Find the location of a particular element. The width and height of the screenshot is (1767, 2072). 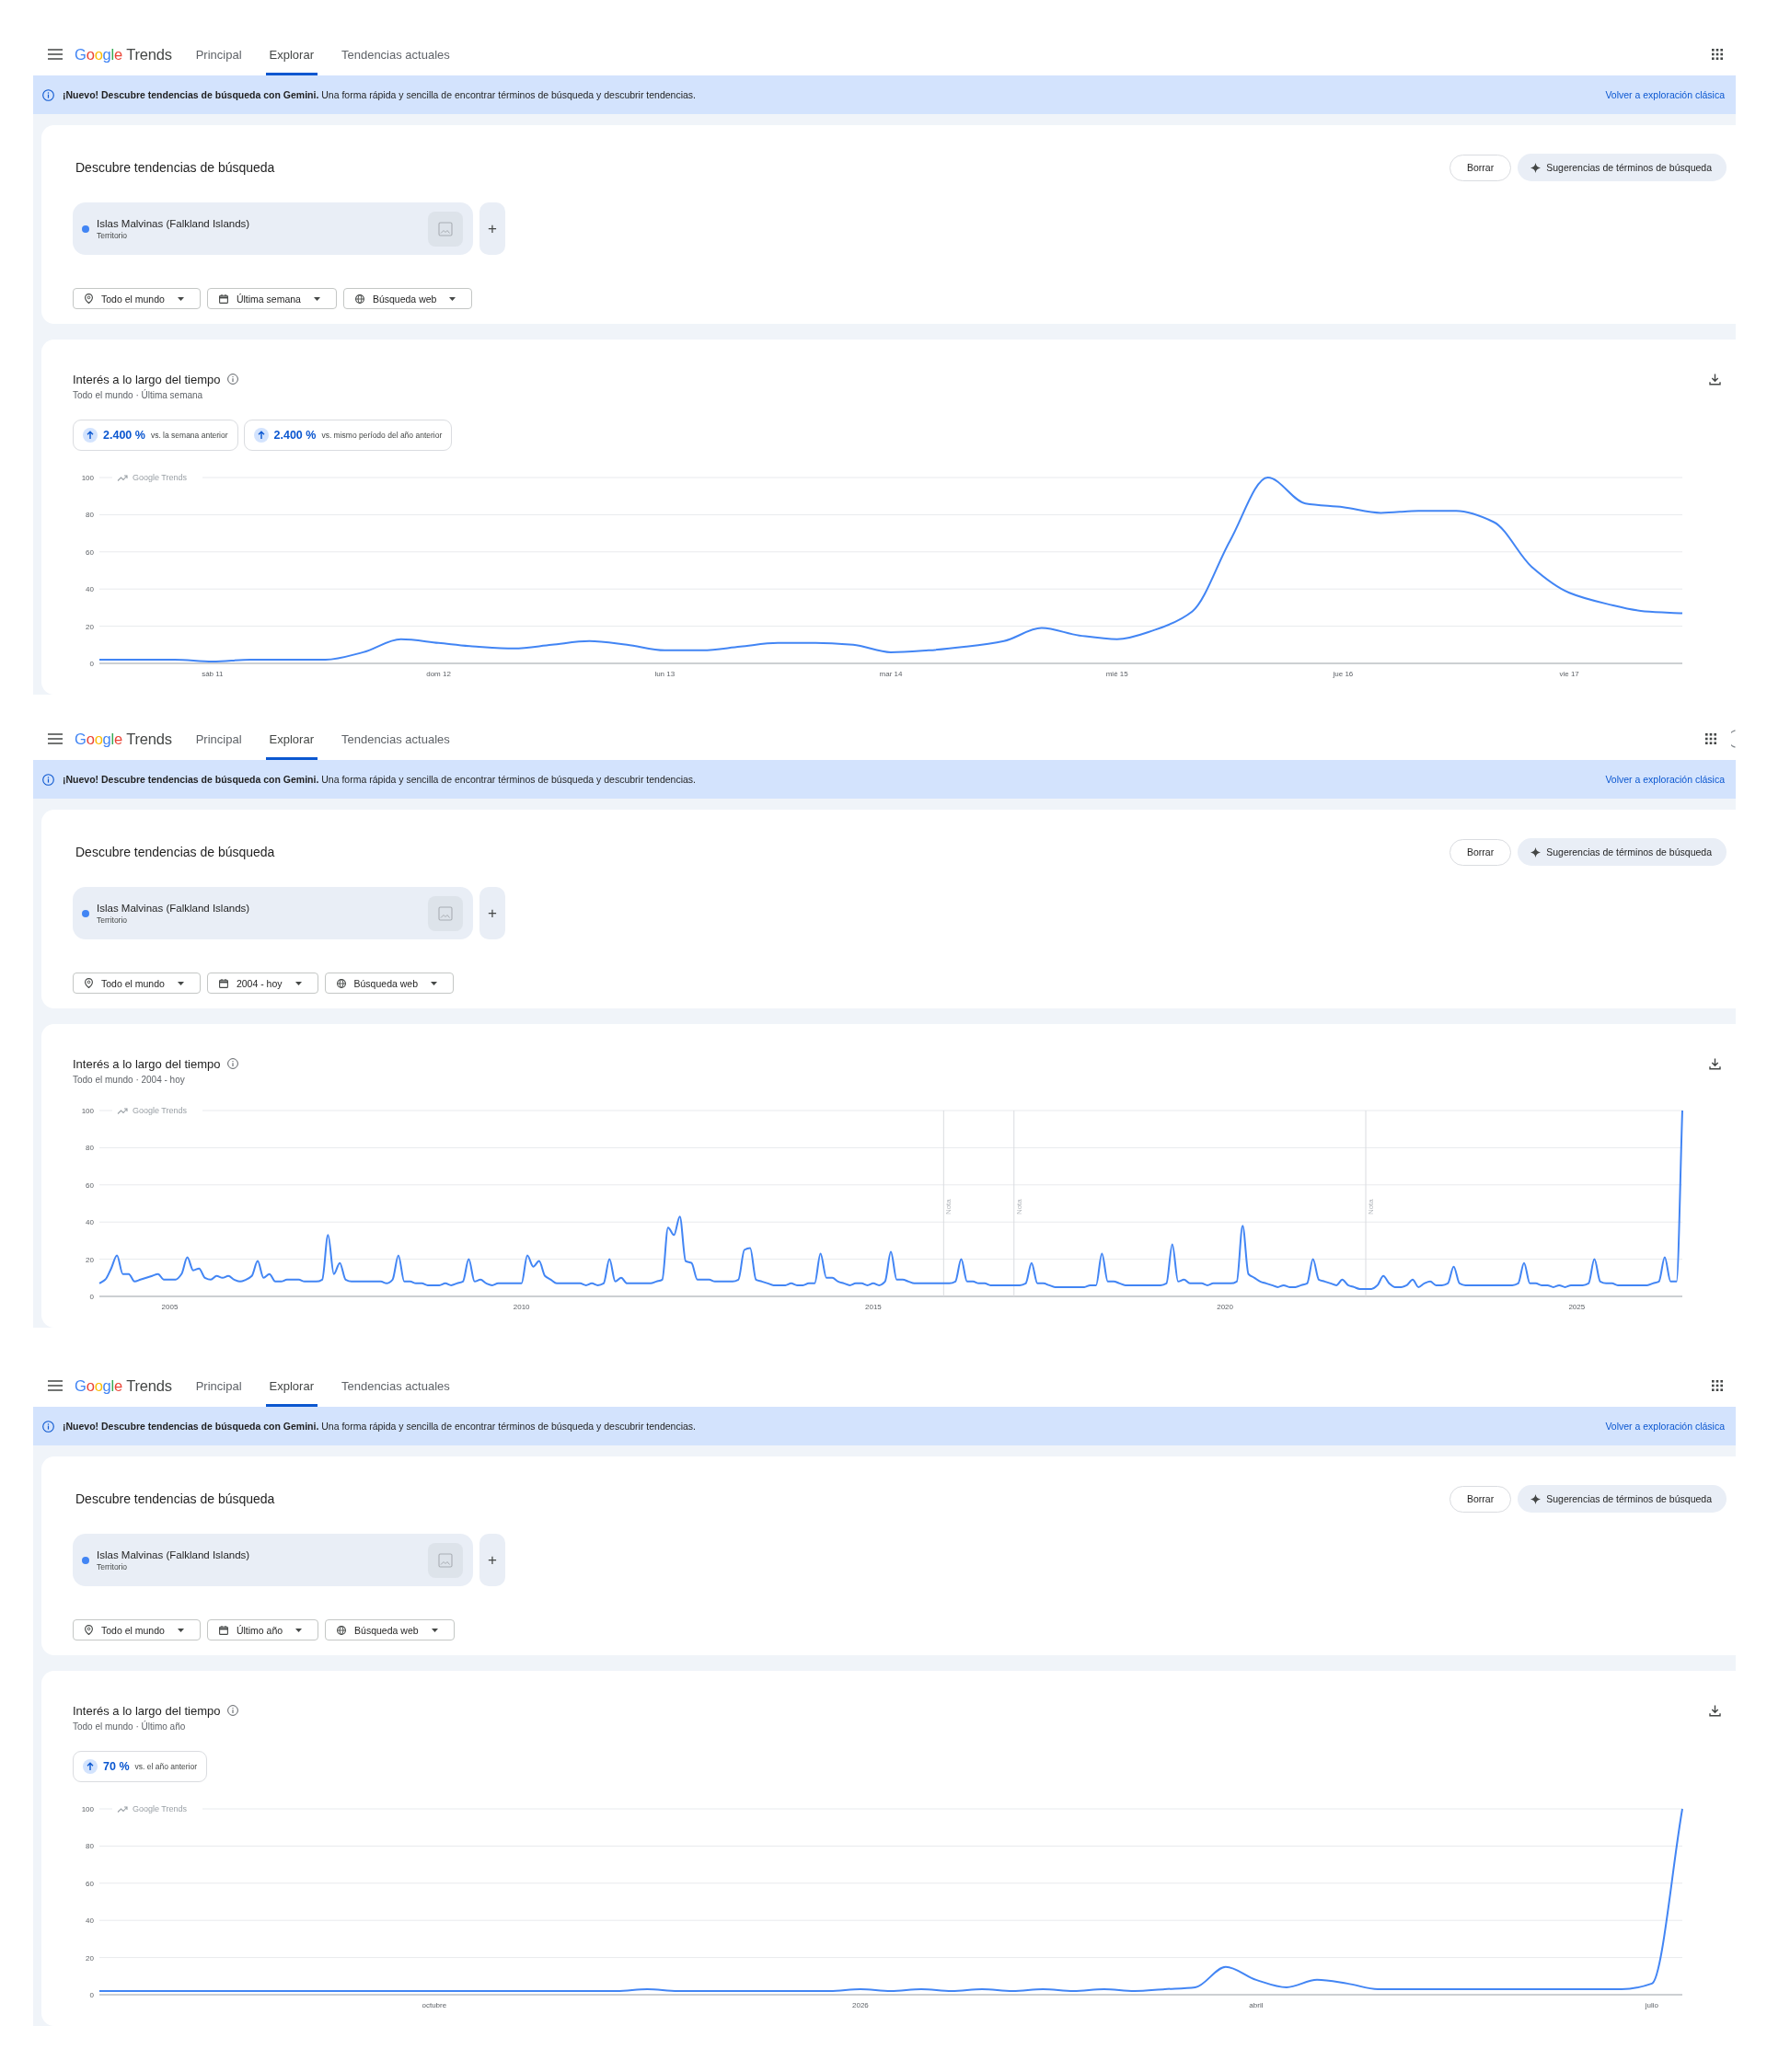

x-axis-label: 2020 is located at coordinates (1225, 1307).